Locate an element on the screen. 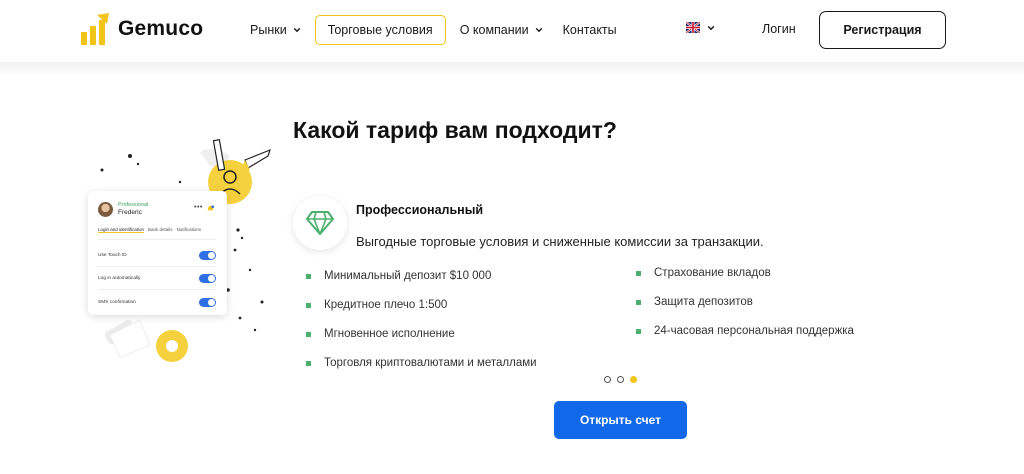  feature-text: Торговля криптовалютами и металлами is located at coordinates (430, 363).